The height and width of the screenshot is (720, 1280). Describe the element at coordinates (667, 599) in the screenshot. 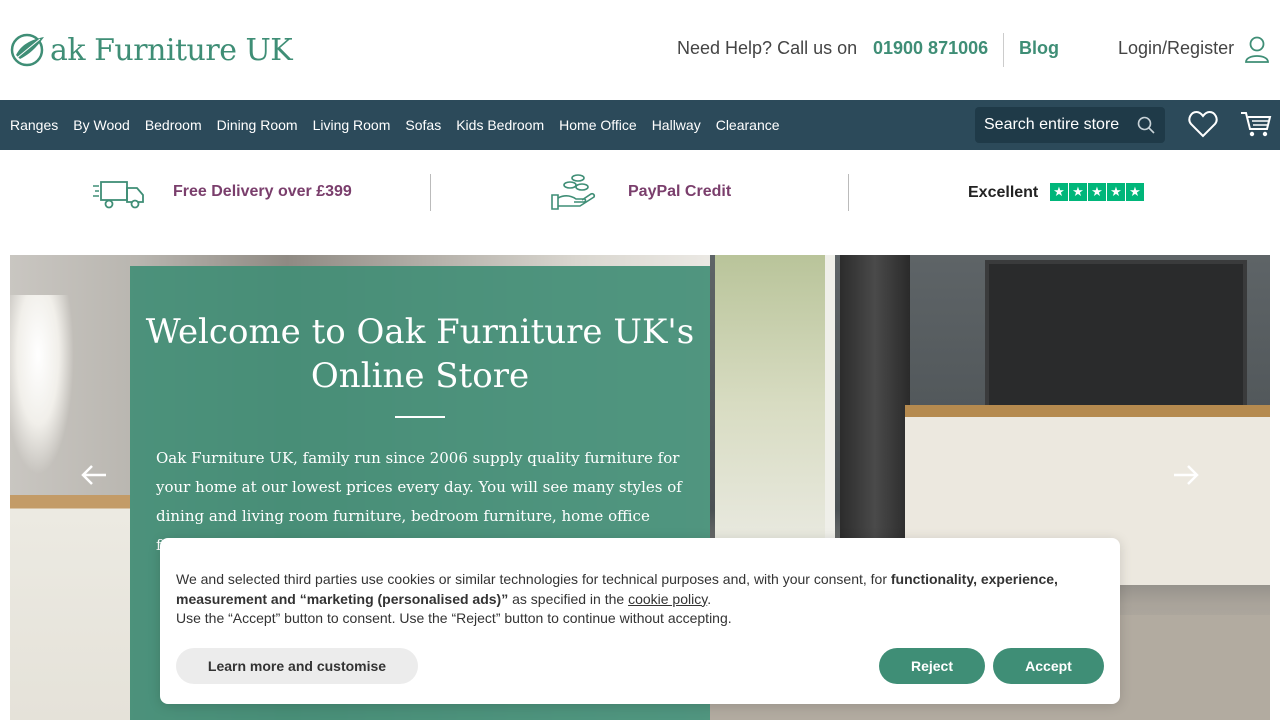

I see `cookie-policy-link: cookie policy` at that location.